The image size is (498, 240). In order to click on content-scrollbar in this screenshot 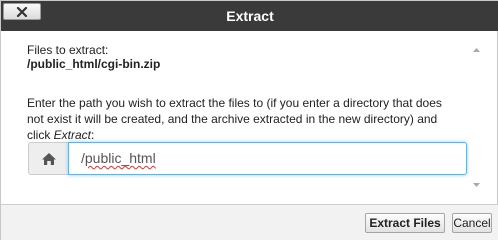, I will do `click(476, 117)`.